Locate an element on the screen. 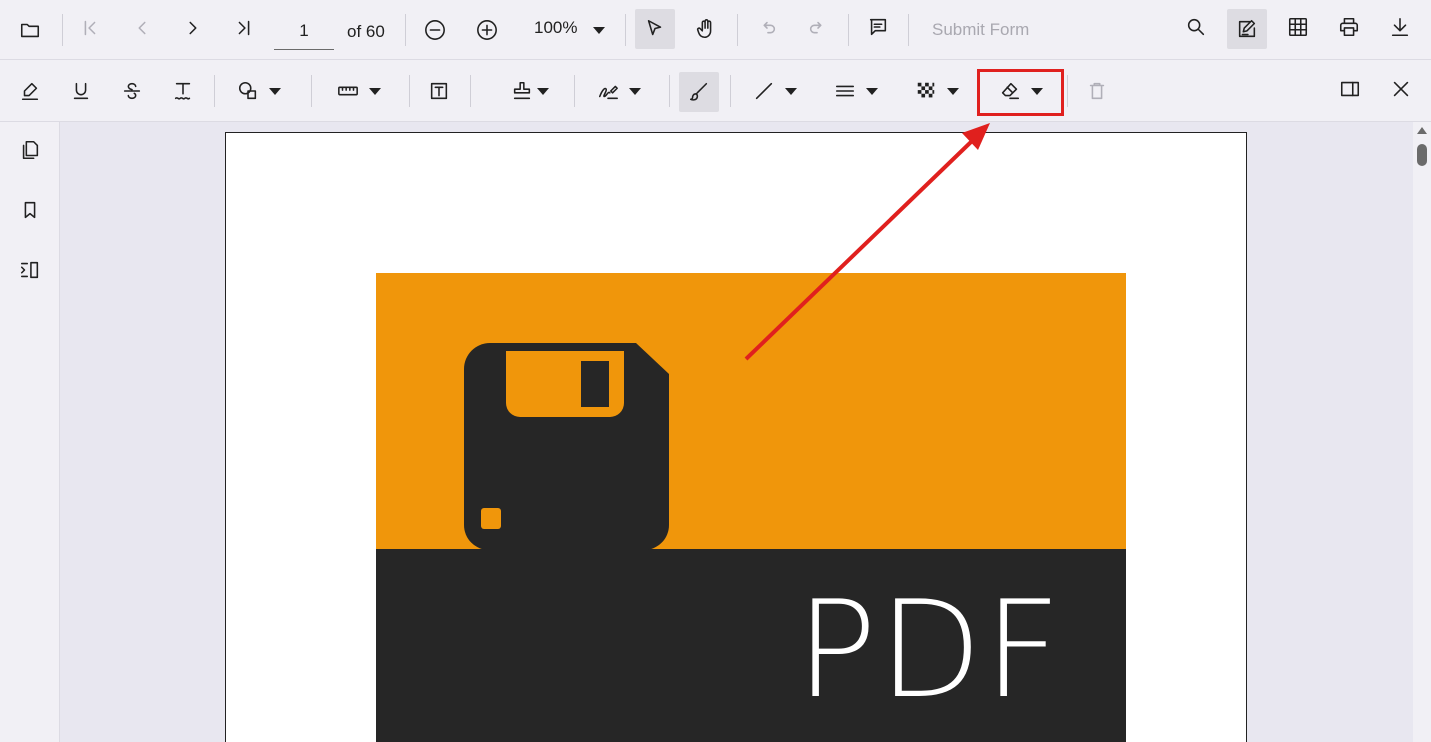 The width and height of the screenshot is (1431, 742). organize-pages-icon is located at coordinates (29, 270).